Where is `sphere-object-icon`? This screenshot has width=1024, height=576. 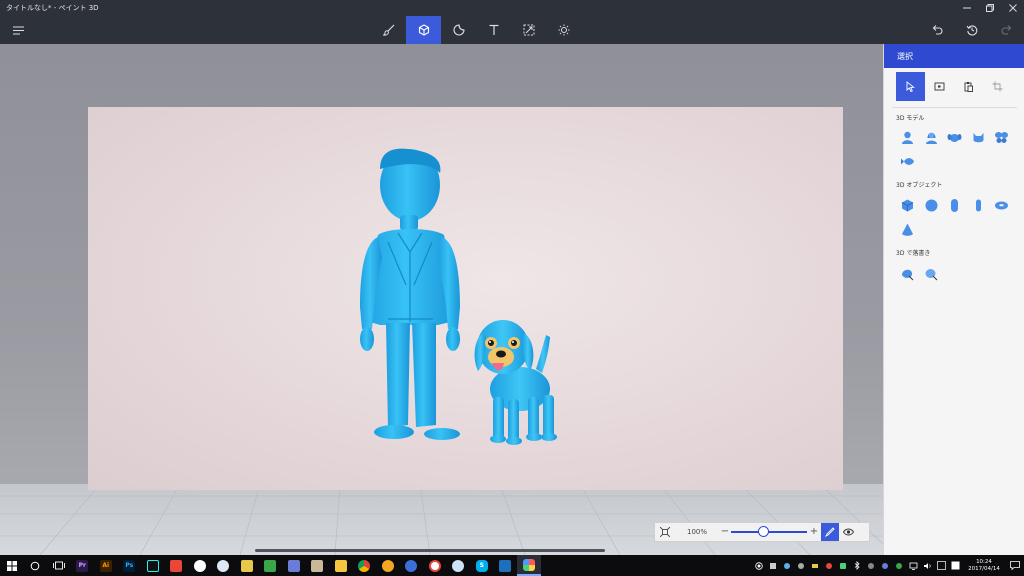 sphere-object-icon is located at coordinates (932, 205).